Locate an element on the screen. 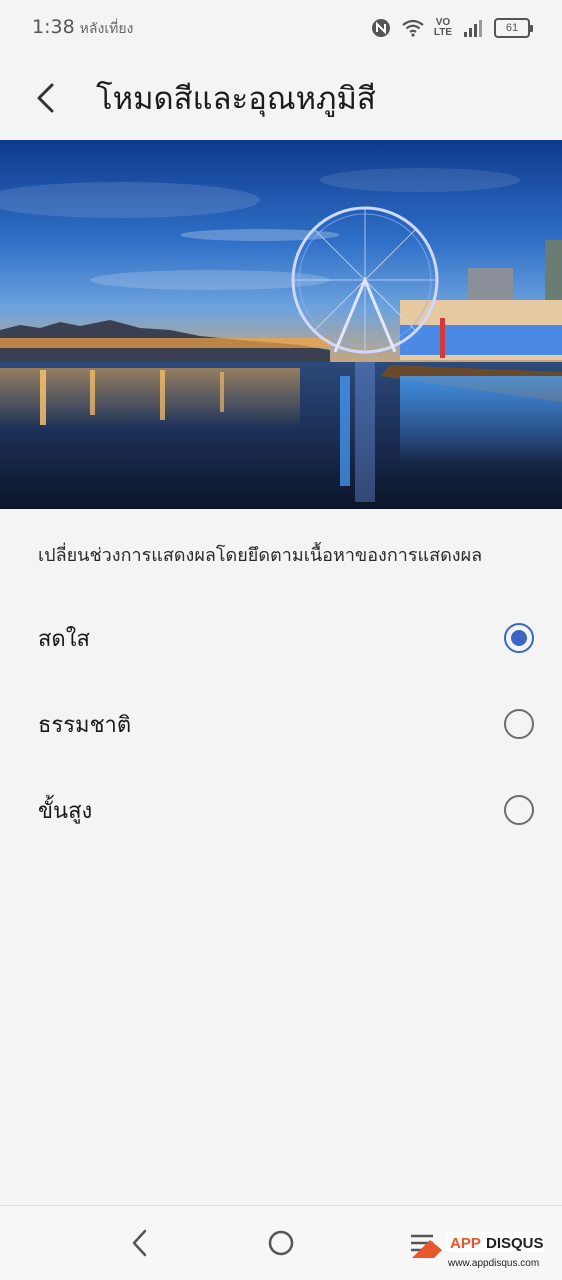 This screenshot has height=1280, width=562. status-clock: 1:38 หลังเที่ยง is located at coordinates (82, 28).